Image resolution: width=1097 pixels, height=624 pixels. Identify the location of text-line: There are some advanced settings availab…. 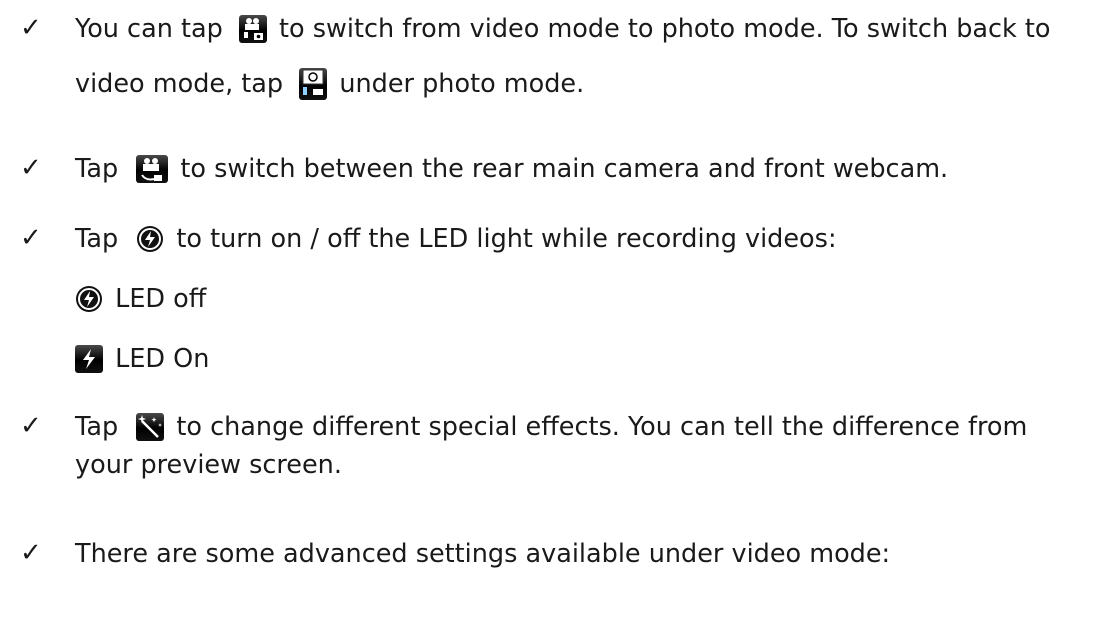
(482, 553).